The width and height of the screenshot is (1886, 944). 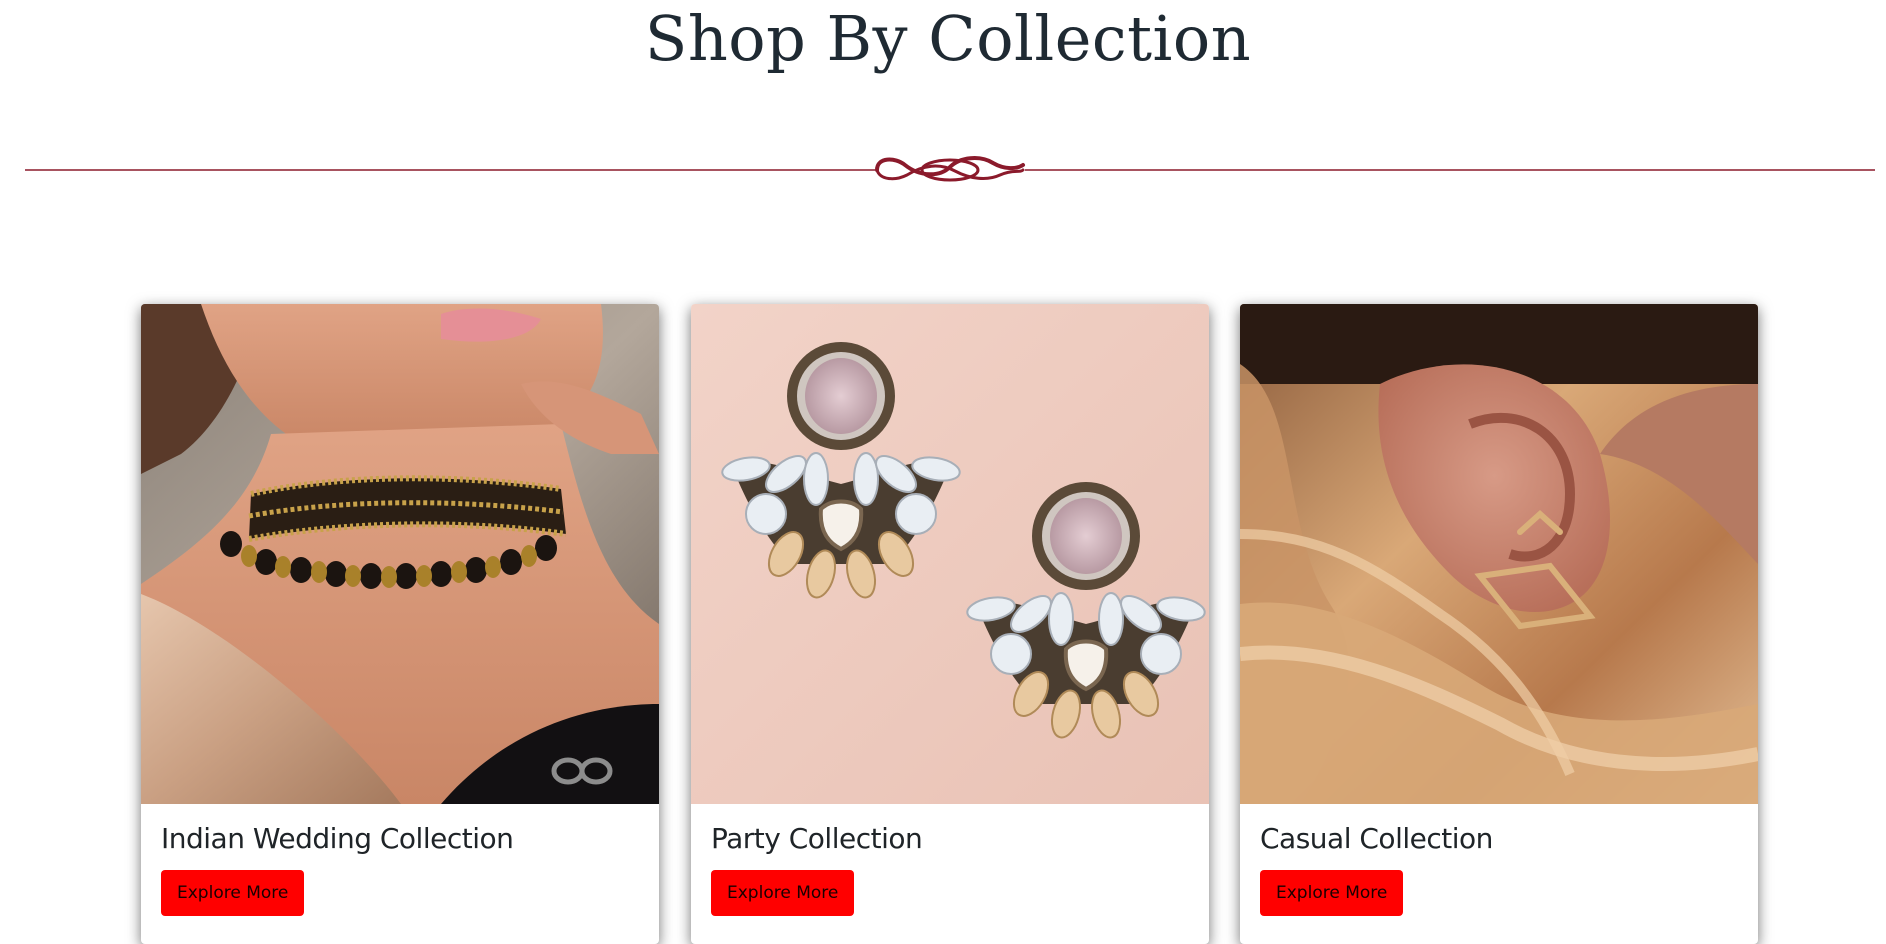 I want to click on flourish-ornament-icon, so click(x=950, y=169).